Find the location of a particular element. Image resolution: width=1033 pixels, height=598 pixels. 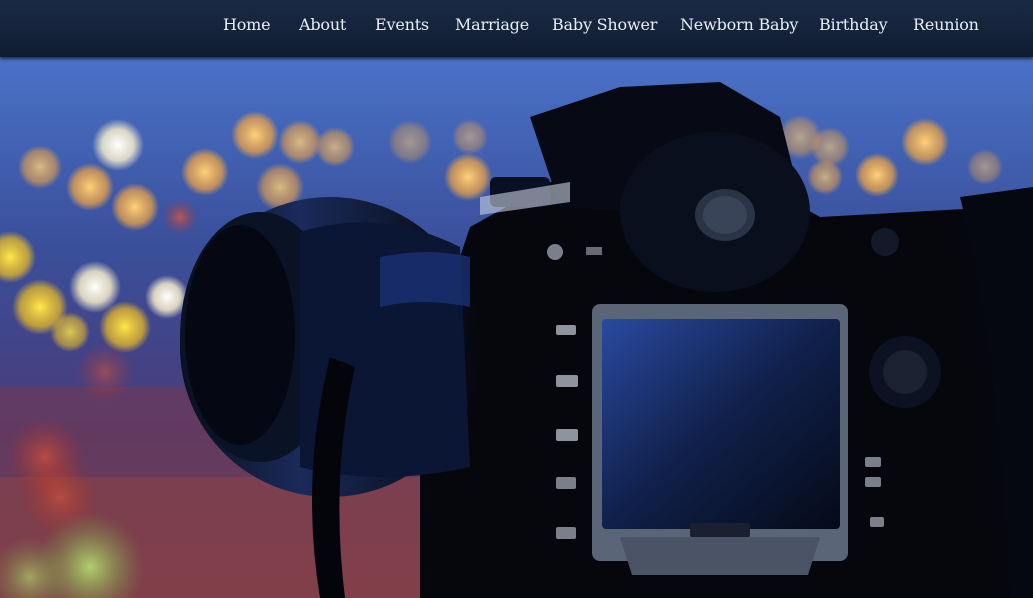

nav-item-marriage: Marriage is located at coordinates (492, 24).